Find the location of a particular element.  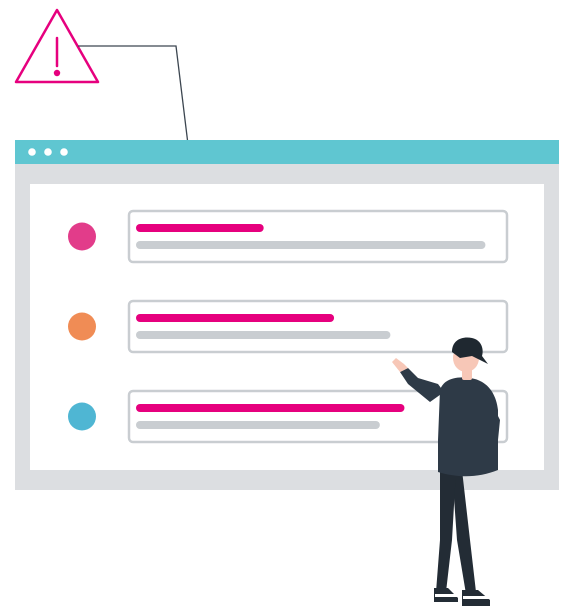

window-dots-icon is located at coordinates (48, 152).